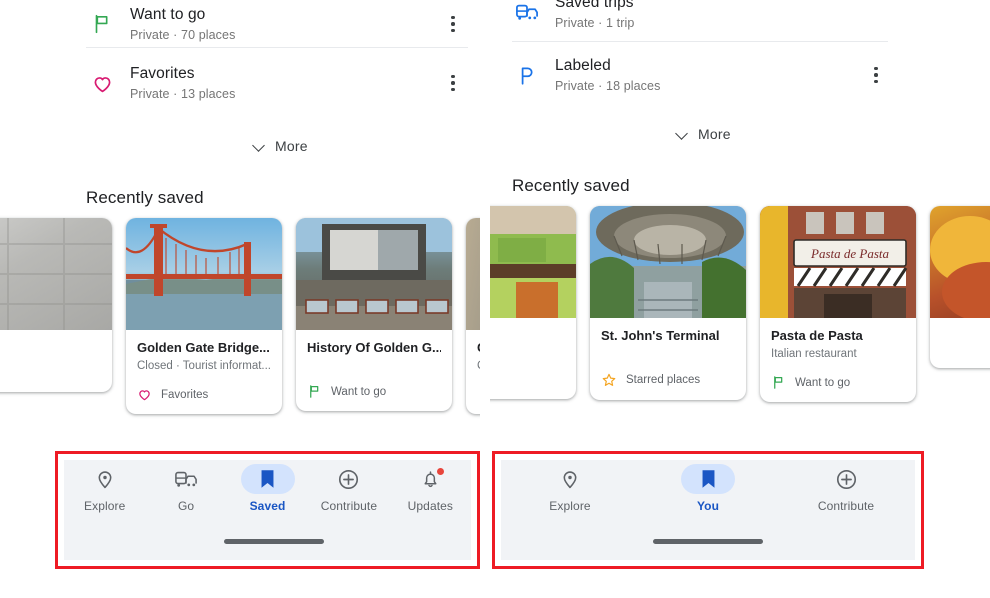  What do you see at coordinates (374, 370) in the screenshot?
I see `card-body: History Of Golden G... Want to go` at bounding box center [374, 370].